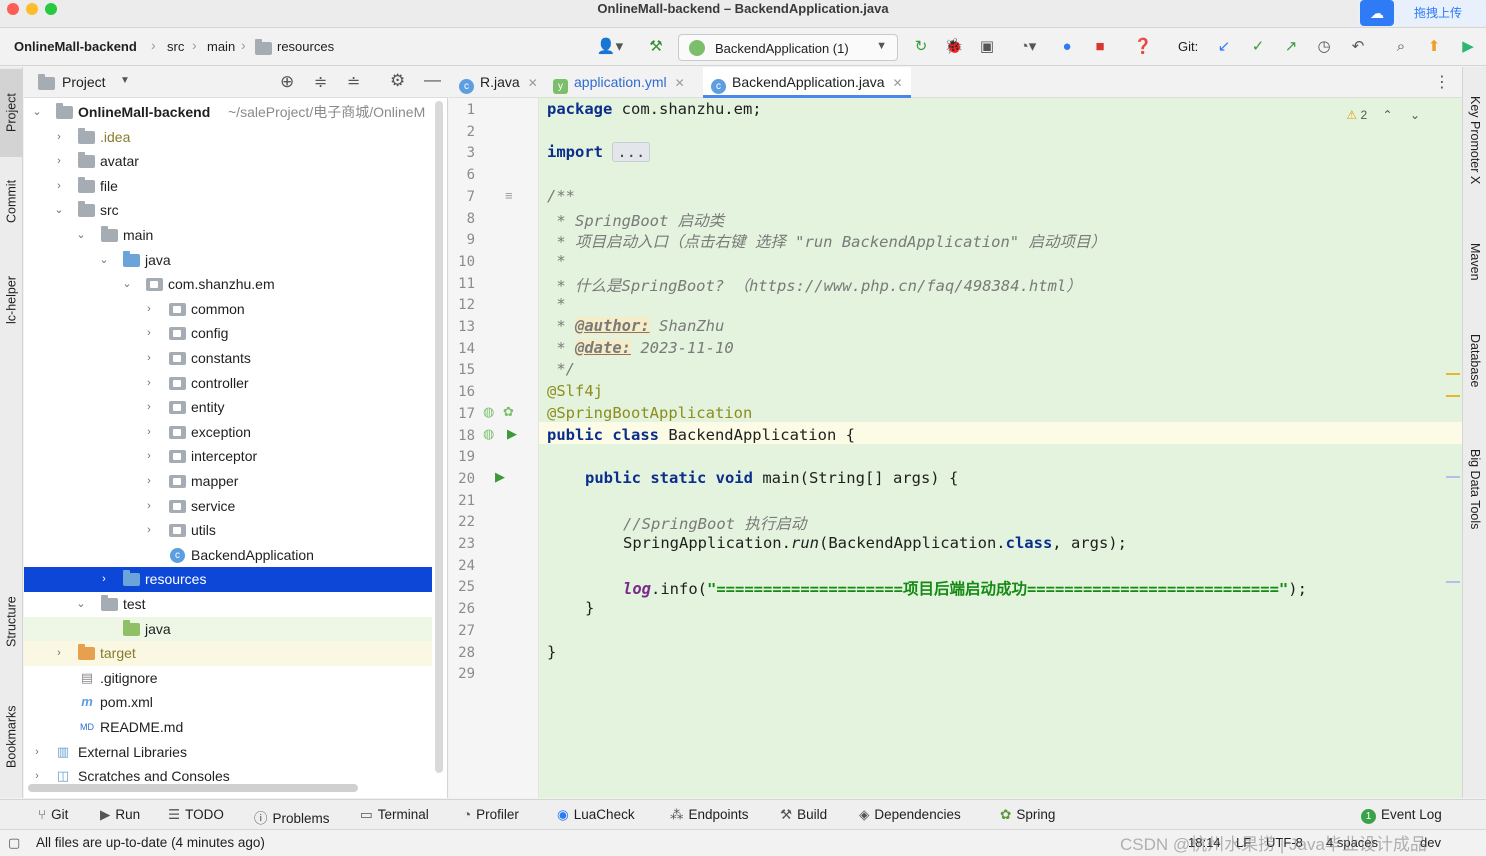 The width and height of the screenshot is (1486, 856). I want to click on tree-item-src: ⌄ src, so click(228, 210).